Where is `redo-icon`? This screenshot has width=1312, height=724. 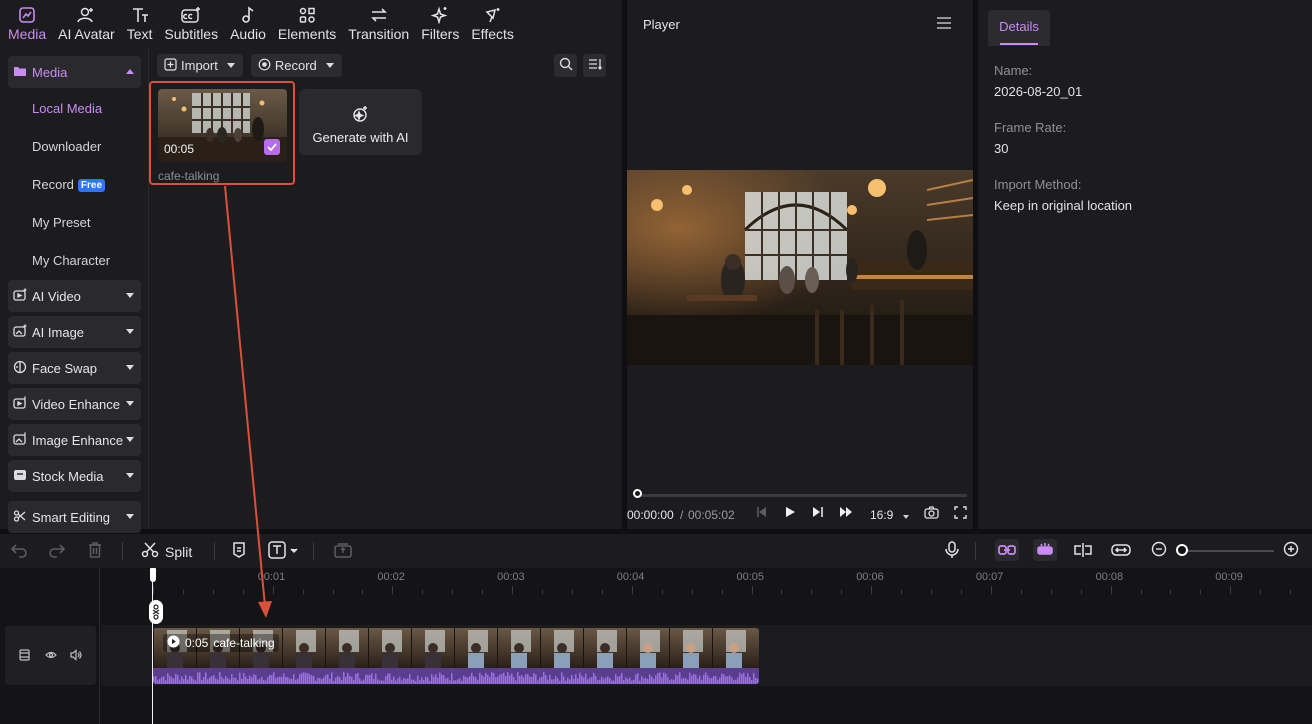
redo-icon is located at coordinates (57, 550).